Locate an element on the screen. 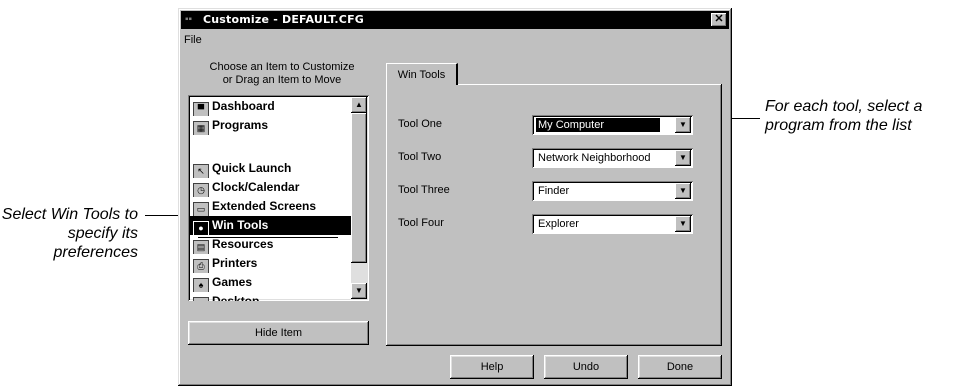 Image resolution: width=963 pixels, height=388 pixels. hide-item-label: Hide Item is located at coordinates (278, 333).